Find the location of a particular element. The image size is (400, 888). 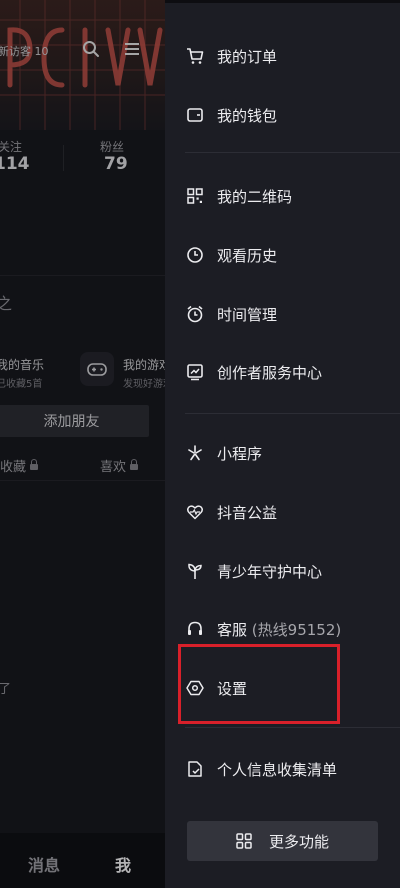

status-bar-strip is located at coordinates (282, 1).